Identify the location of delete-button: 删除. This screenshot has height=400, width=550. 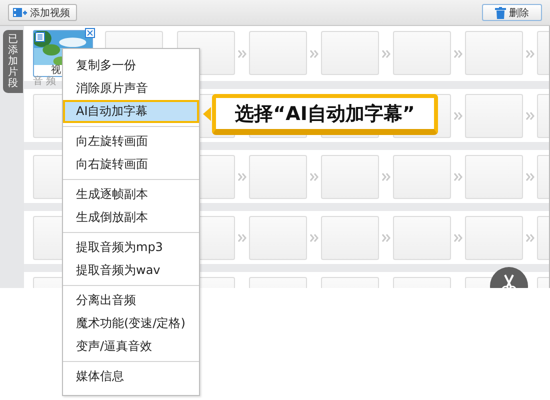
(512, 12).